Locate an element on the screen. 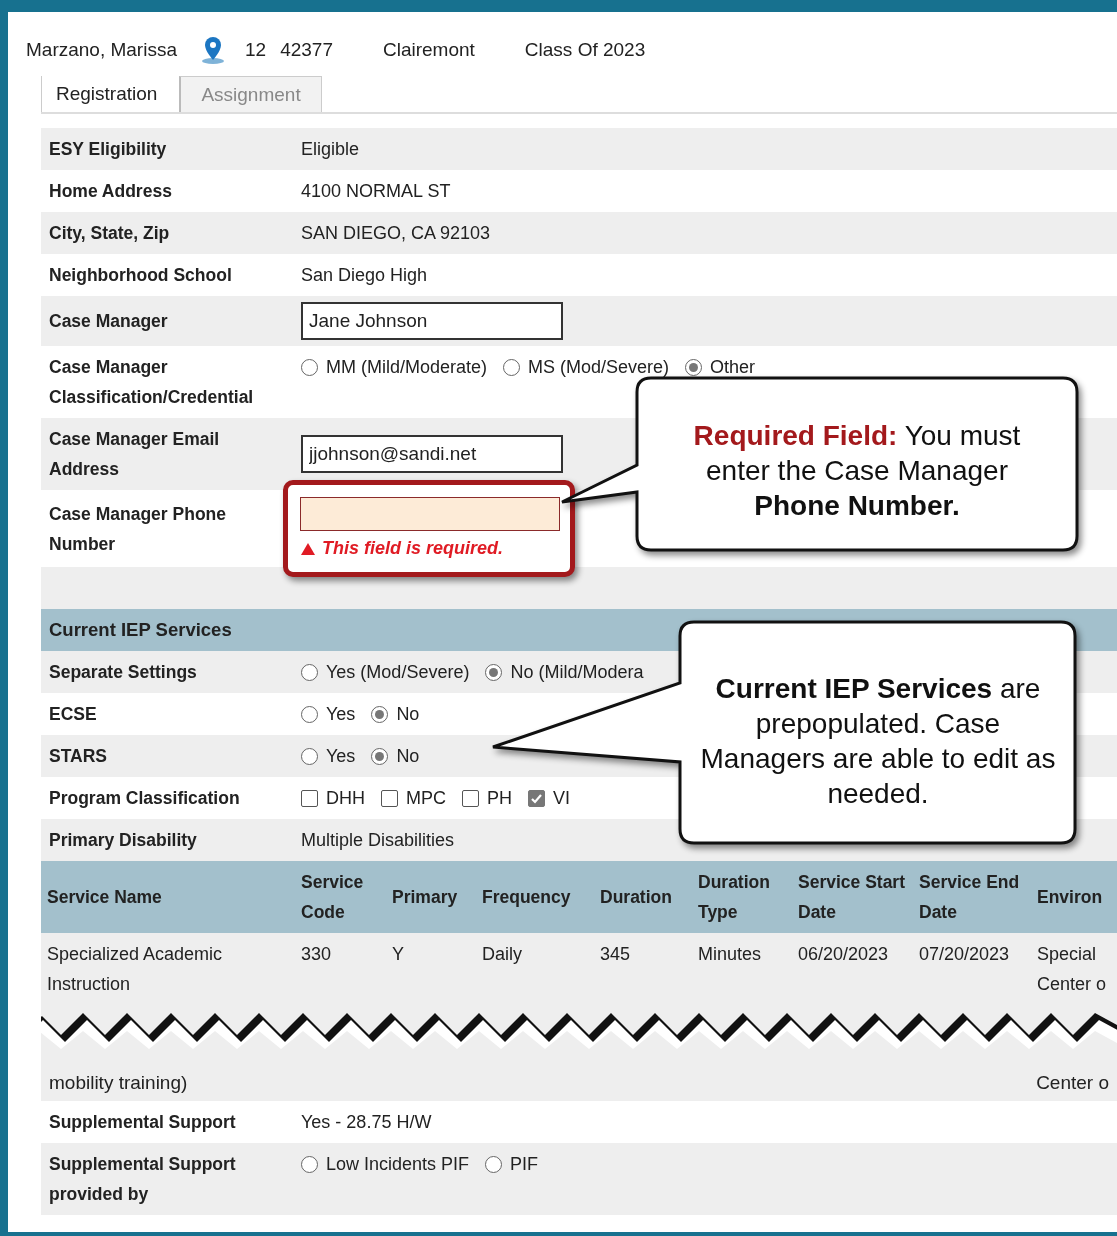 The height and width of the screenshot is (1236, 1117). field-label: Primary Disability is located at coordinates (123, 840).